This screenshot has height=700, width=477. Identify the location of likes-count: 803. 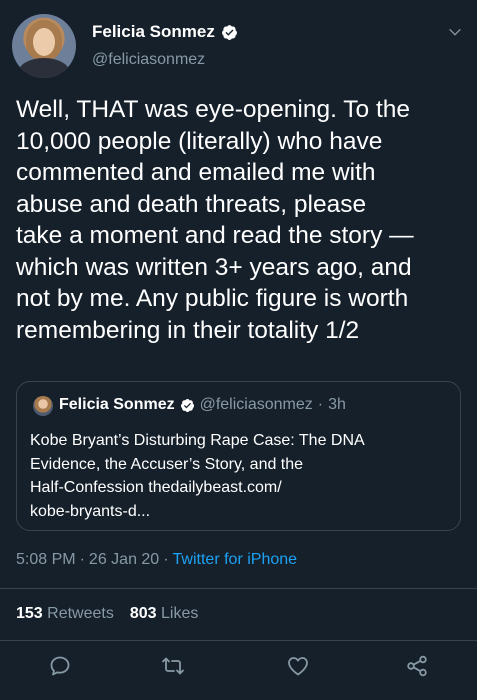
(143, 613).